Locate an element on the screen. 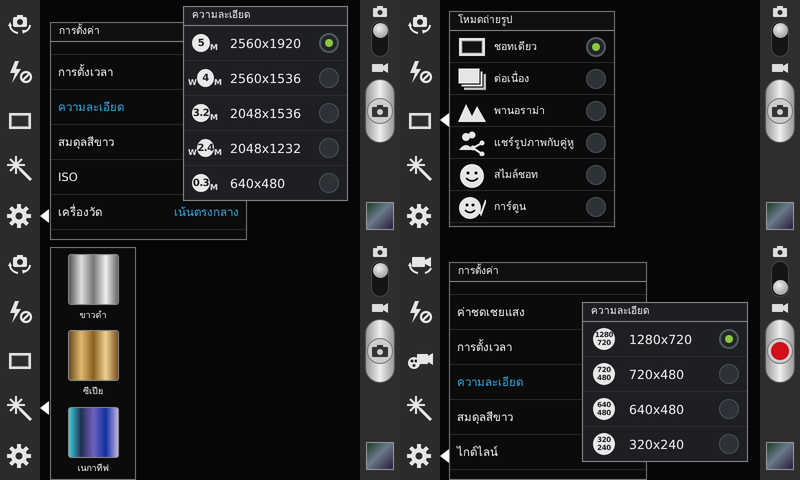 This screenshot has width=800, height=480. panel-title: โหมดถ่ายรูป is located at coordinates (532, 21).